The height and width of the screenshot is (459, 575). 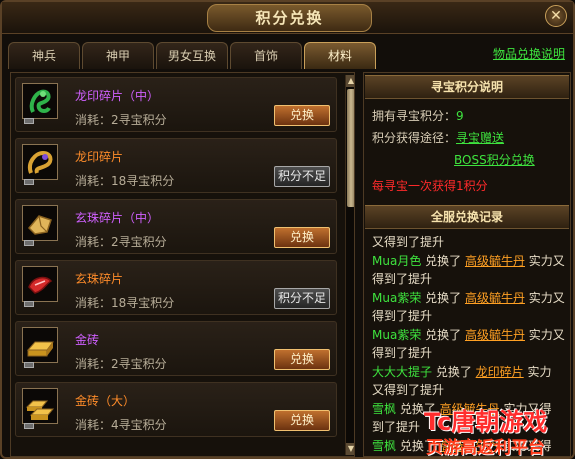 I want to click on site-watermark: Tc唐朝游戏 页游高返利平台, so click(x=498, y=430).